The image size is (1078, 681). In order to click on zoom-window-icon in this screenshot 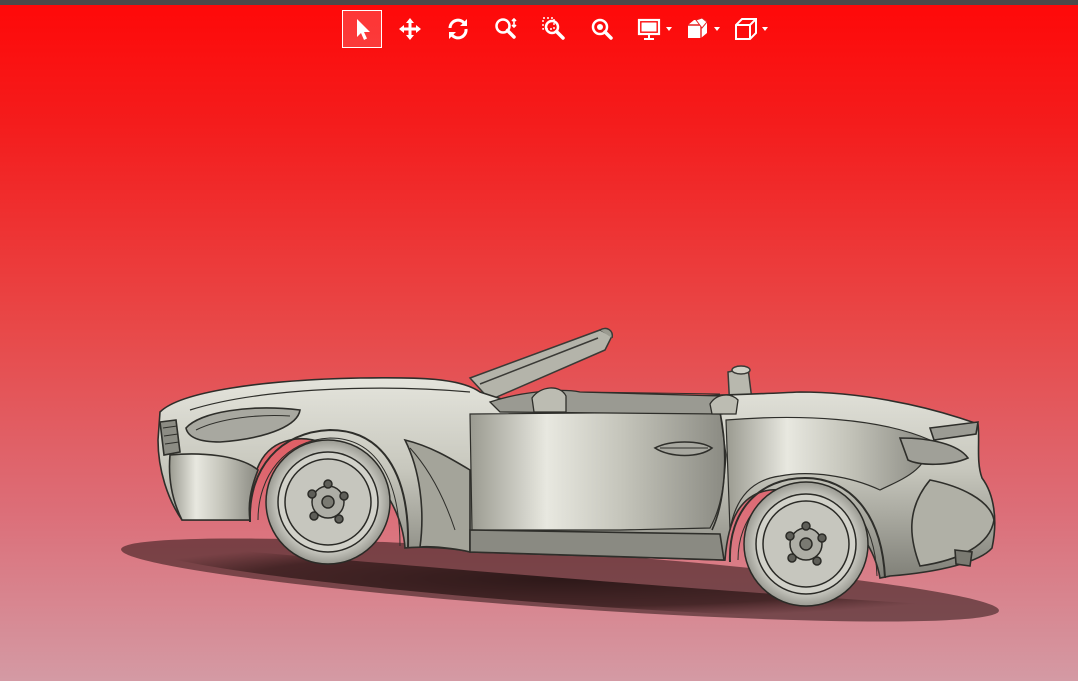, I will do `click(553, 28)`.